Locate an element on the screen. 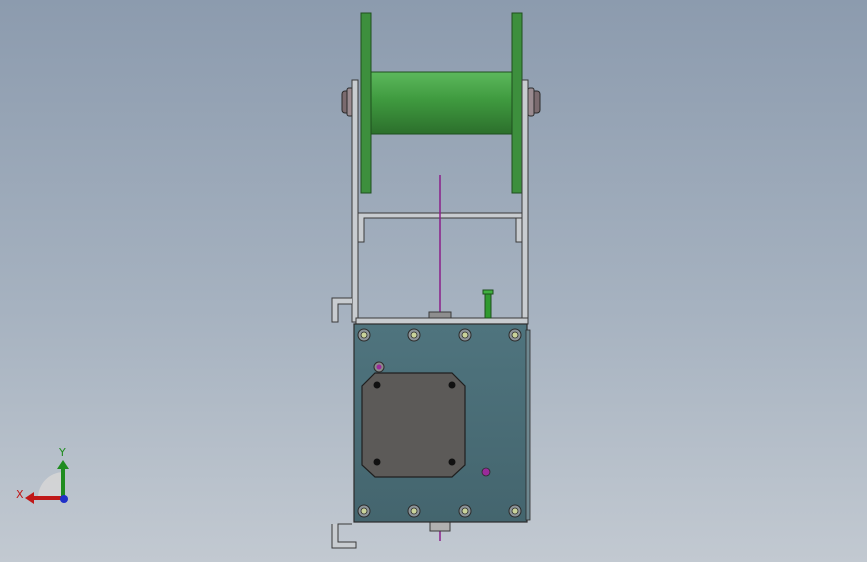 Image resolution: width=867 pixels, height=562 pixels. spool-right-flange is located at coordinates (517, 103).